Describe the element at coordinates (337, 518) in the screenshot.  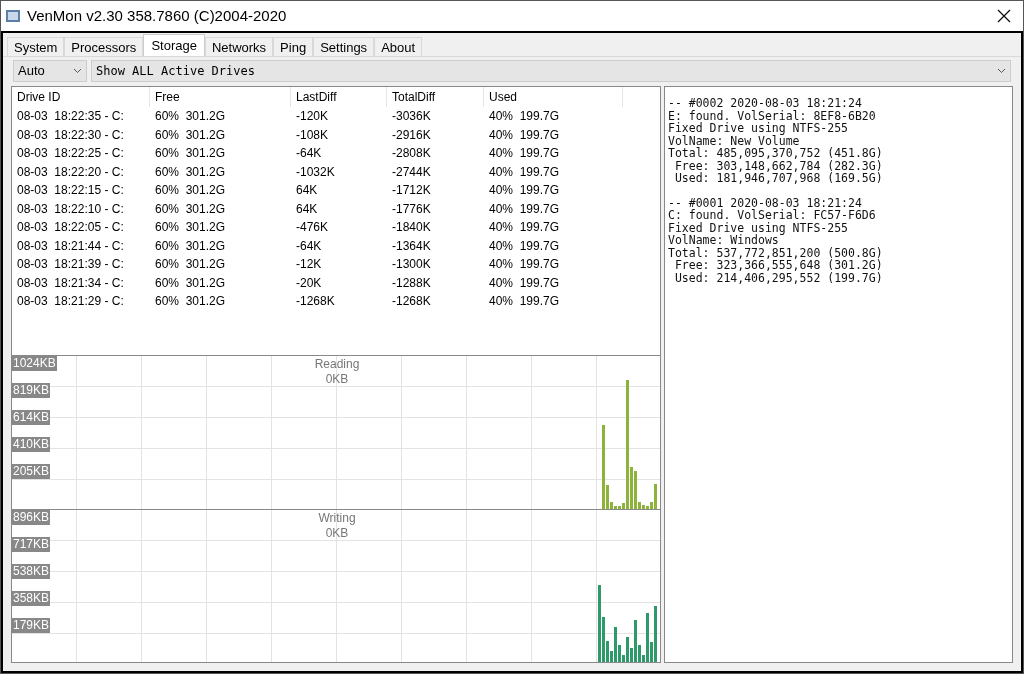
I see `graph-title: Writing` at that location.